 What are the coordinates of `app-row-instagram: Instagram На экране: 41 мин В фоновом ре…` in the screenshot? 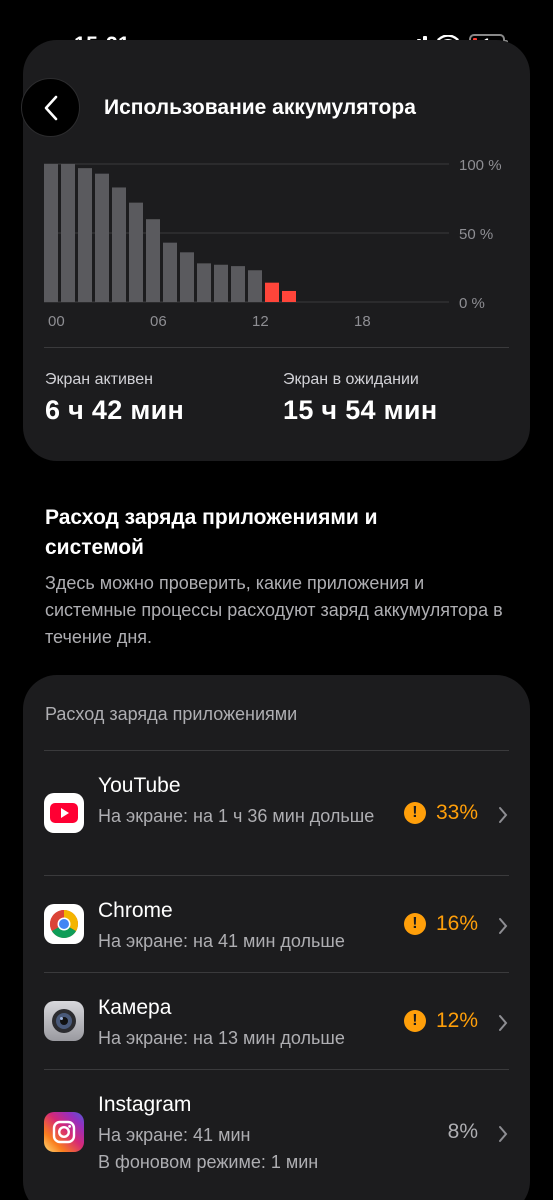 It's located at (276, 1132).